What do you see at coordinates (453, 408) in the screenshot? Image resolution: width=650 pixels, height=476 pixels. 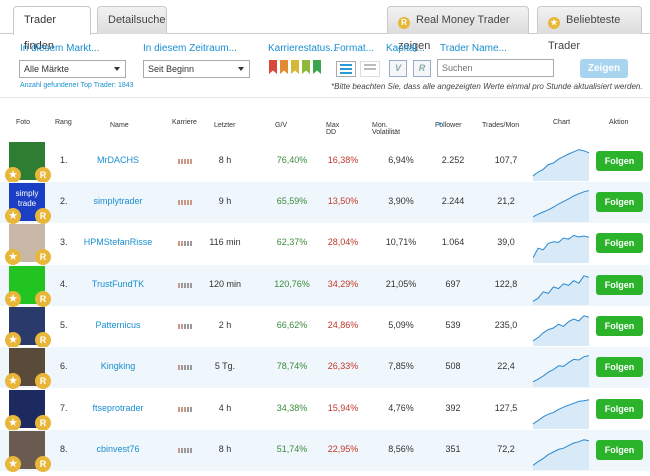 I see `follower-count: 392` at bounding box center [453, 408].